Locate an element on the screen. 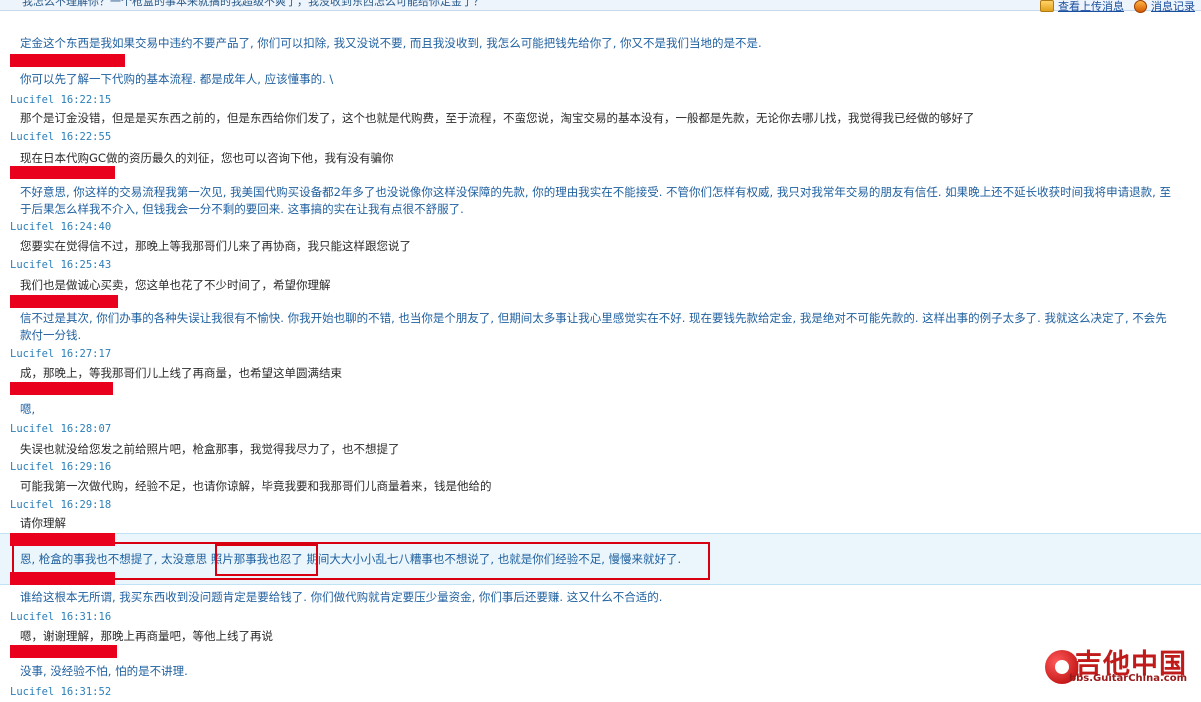 This screenshot has height=702, width=1201. message-header: Lucifel 16:29:18 is located at coordinates (590, 505).